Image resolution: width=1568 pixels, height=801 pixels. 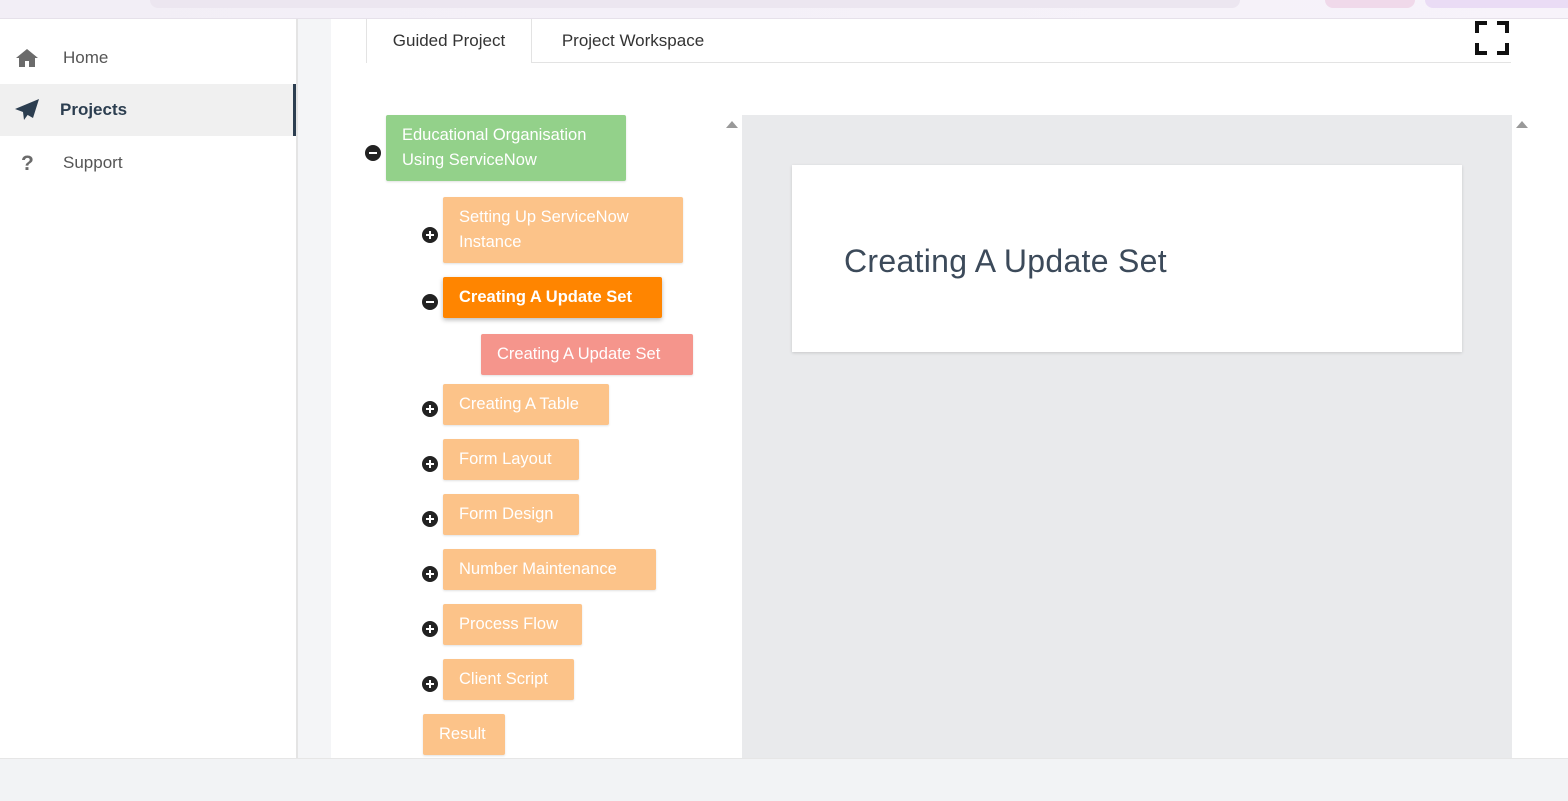 What do you see at coordinates (512, 624) in the screenshot?
I see `tree-node-step: Process Flow` at bounding box center [512, 624].